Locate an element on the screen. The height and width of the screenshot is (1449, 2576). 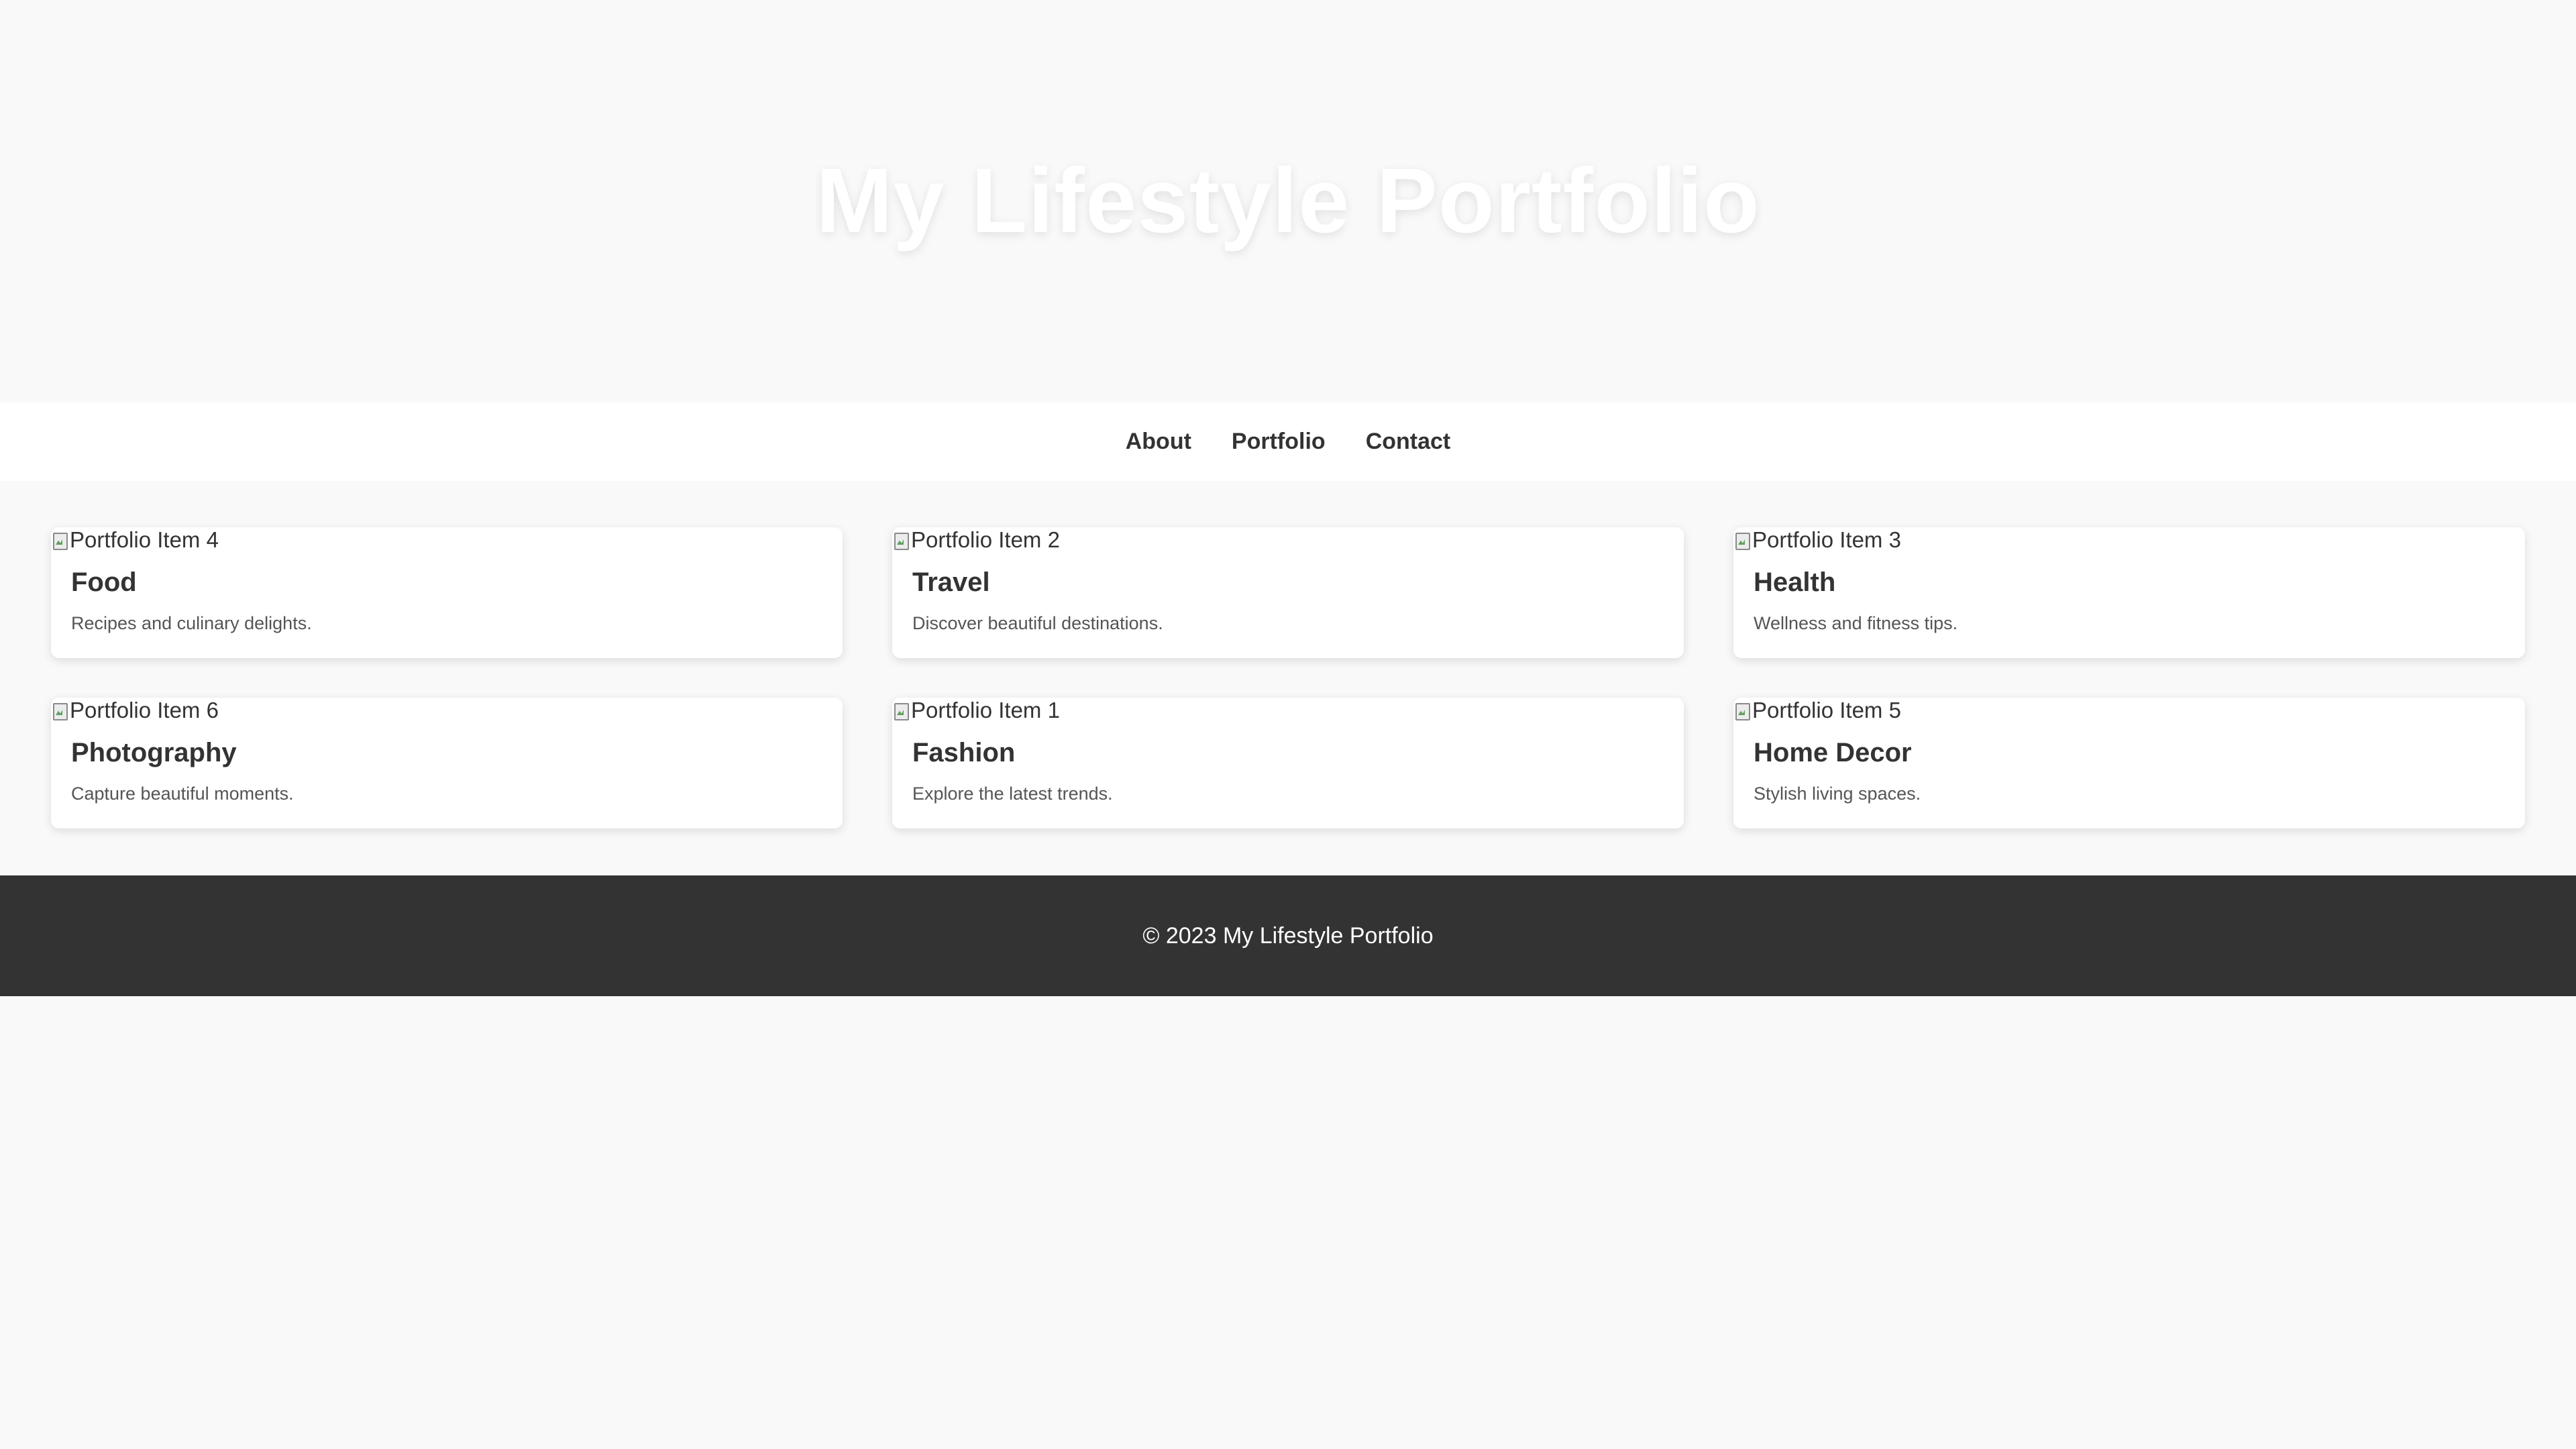
nav-link-about: About is located at coordinates (1158, 442).